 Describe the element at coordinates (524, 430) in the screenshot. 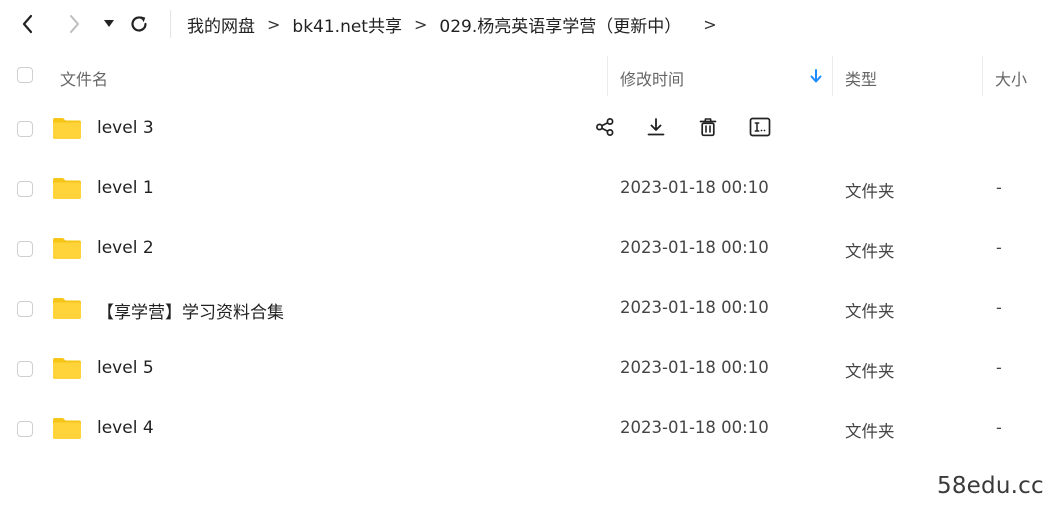

I see `table-row: level 4 2023-01-18 00:10 文件夹 -` at that location.